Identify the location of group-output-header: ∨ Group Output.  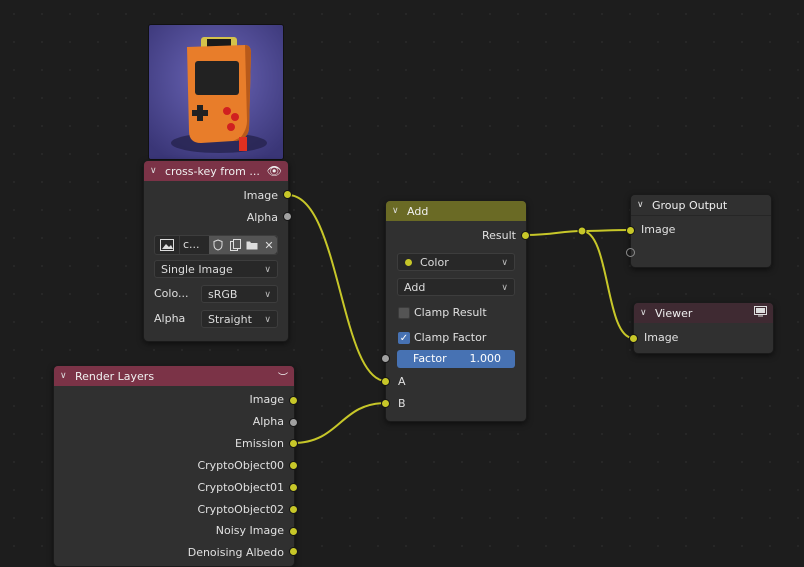
(701, 205).